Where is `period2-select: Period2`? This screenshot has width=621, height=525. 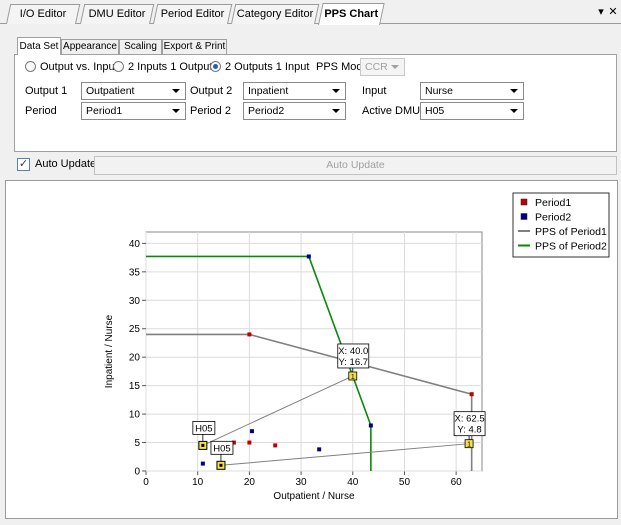
period2-select: Period2 is located at coordinates (294, 111).